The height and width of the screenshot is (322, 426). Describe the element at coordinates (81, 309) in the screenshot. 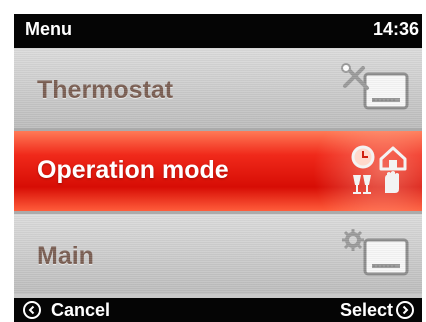

I see `cancel-label: Cancel` at that location.